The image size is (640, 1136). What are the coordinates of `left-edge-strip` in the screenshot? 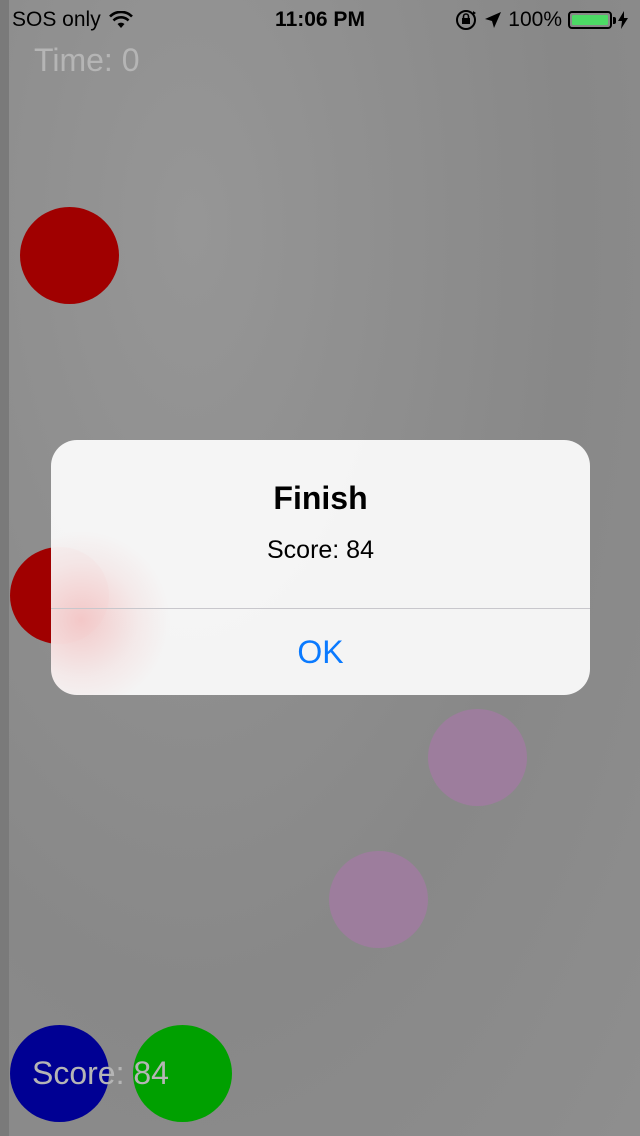 It's located at (4, 568).